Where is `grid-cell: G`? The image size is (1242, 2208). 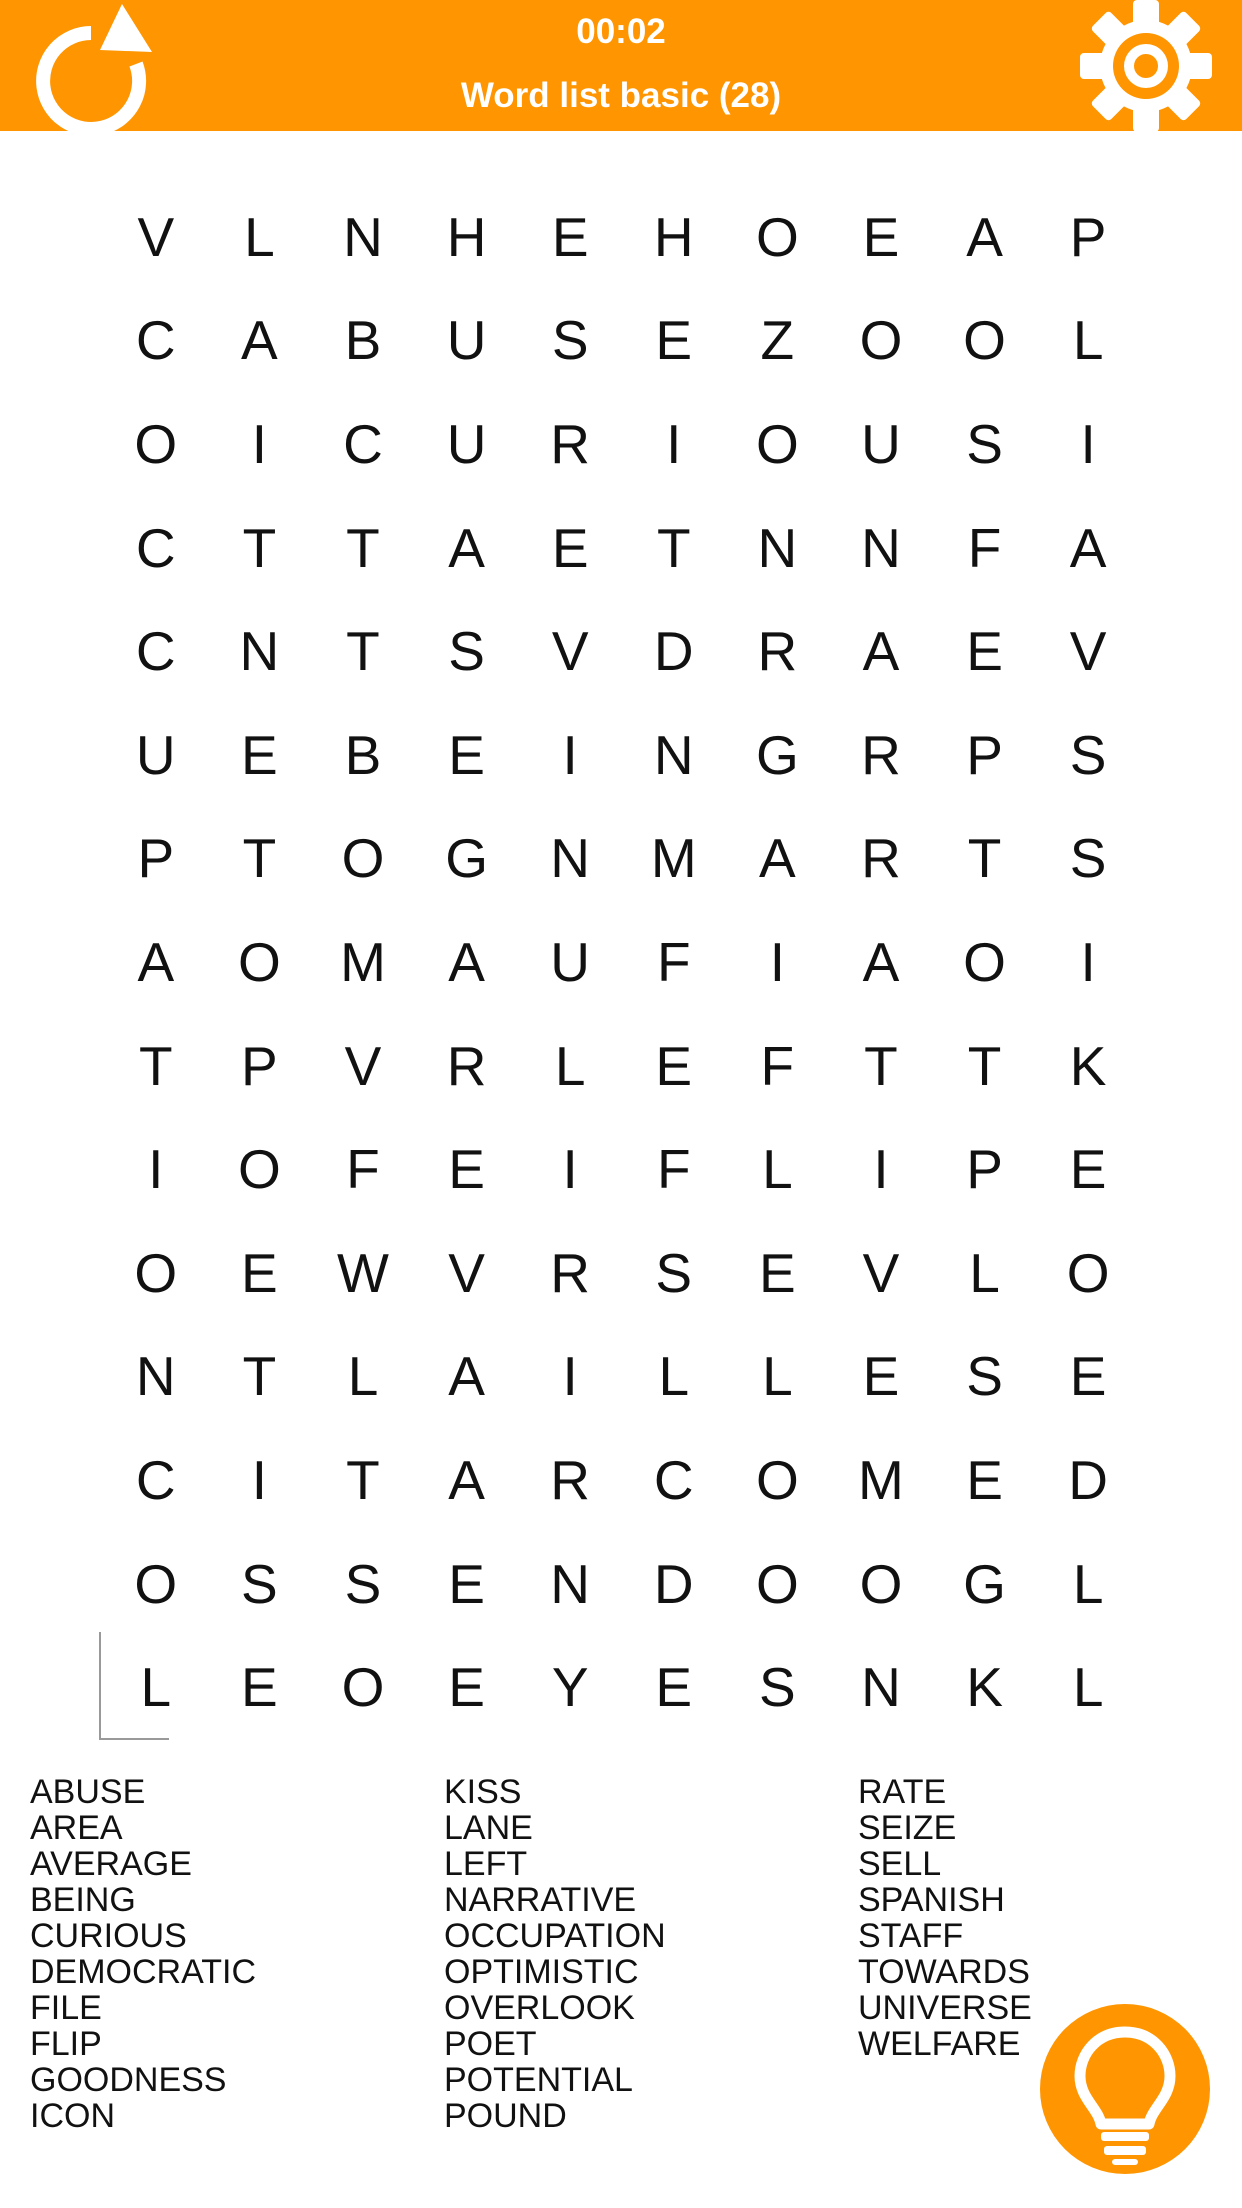
grid-cell: G is located at coordinates (467, 859).